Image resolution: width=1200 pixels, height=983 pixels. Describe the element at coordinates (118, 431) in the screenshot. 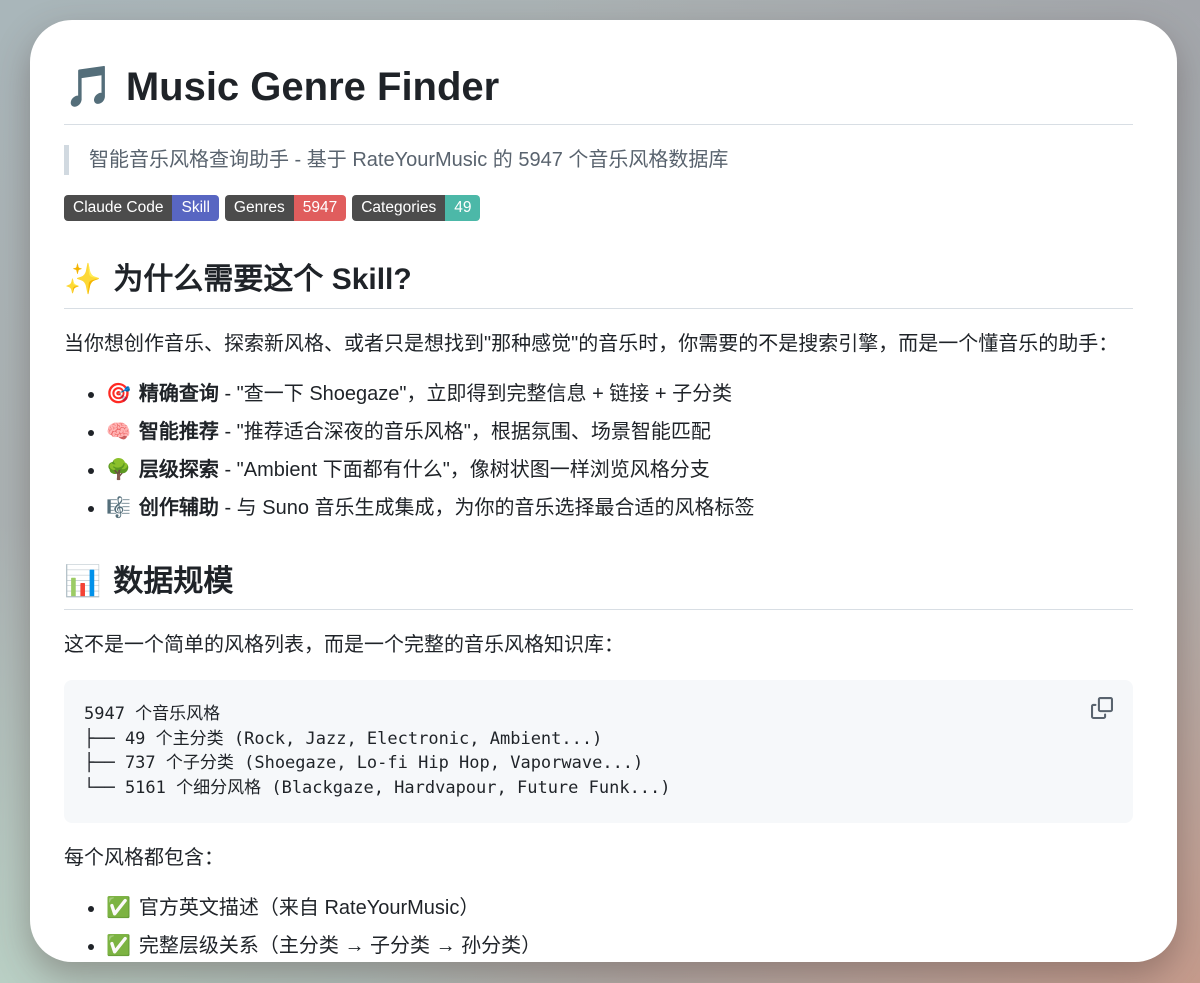

I see `brain-emoji: 🧠` at that location.